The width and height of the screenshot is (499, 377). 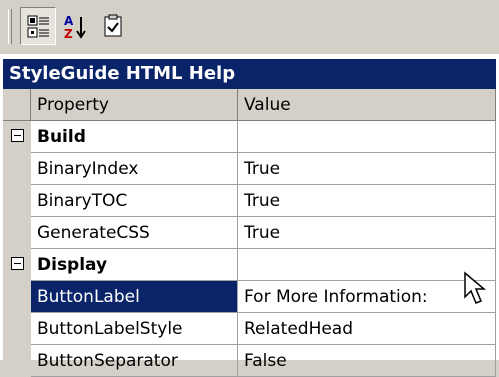 I want to click on property-name: BinaryTOC, so click(x=134, y=201).